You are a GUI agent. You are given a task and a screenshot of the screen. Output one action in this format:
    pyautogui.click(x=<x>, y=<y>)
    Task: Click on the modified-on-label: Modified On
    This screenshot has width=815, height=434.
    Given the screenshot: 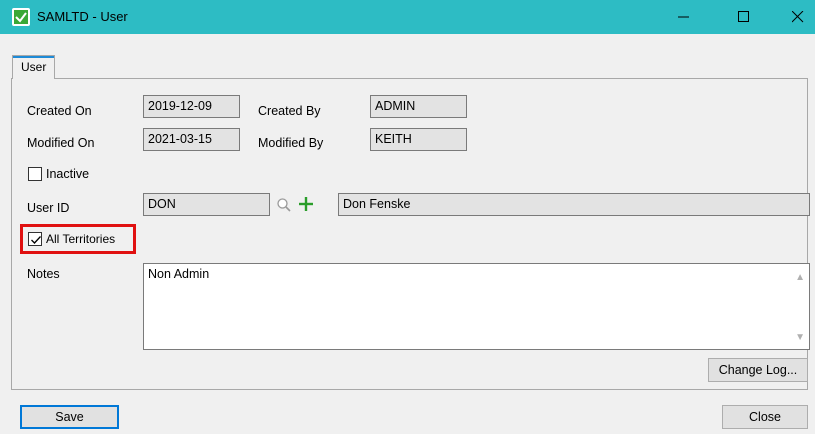 What is the action you would take?
    pyautogui.click(x=61, y=143)
    